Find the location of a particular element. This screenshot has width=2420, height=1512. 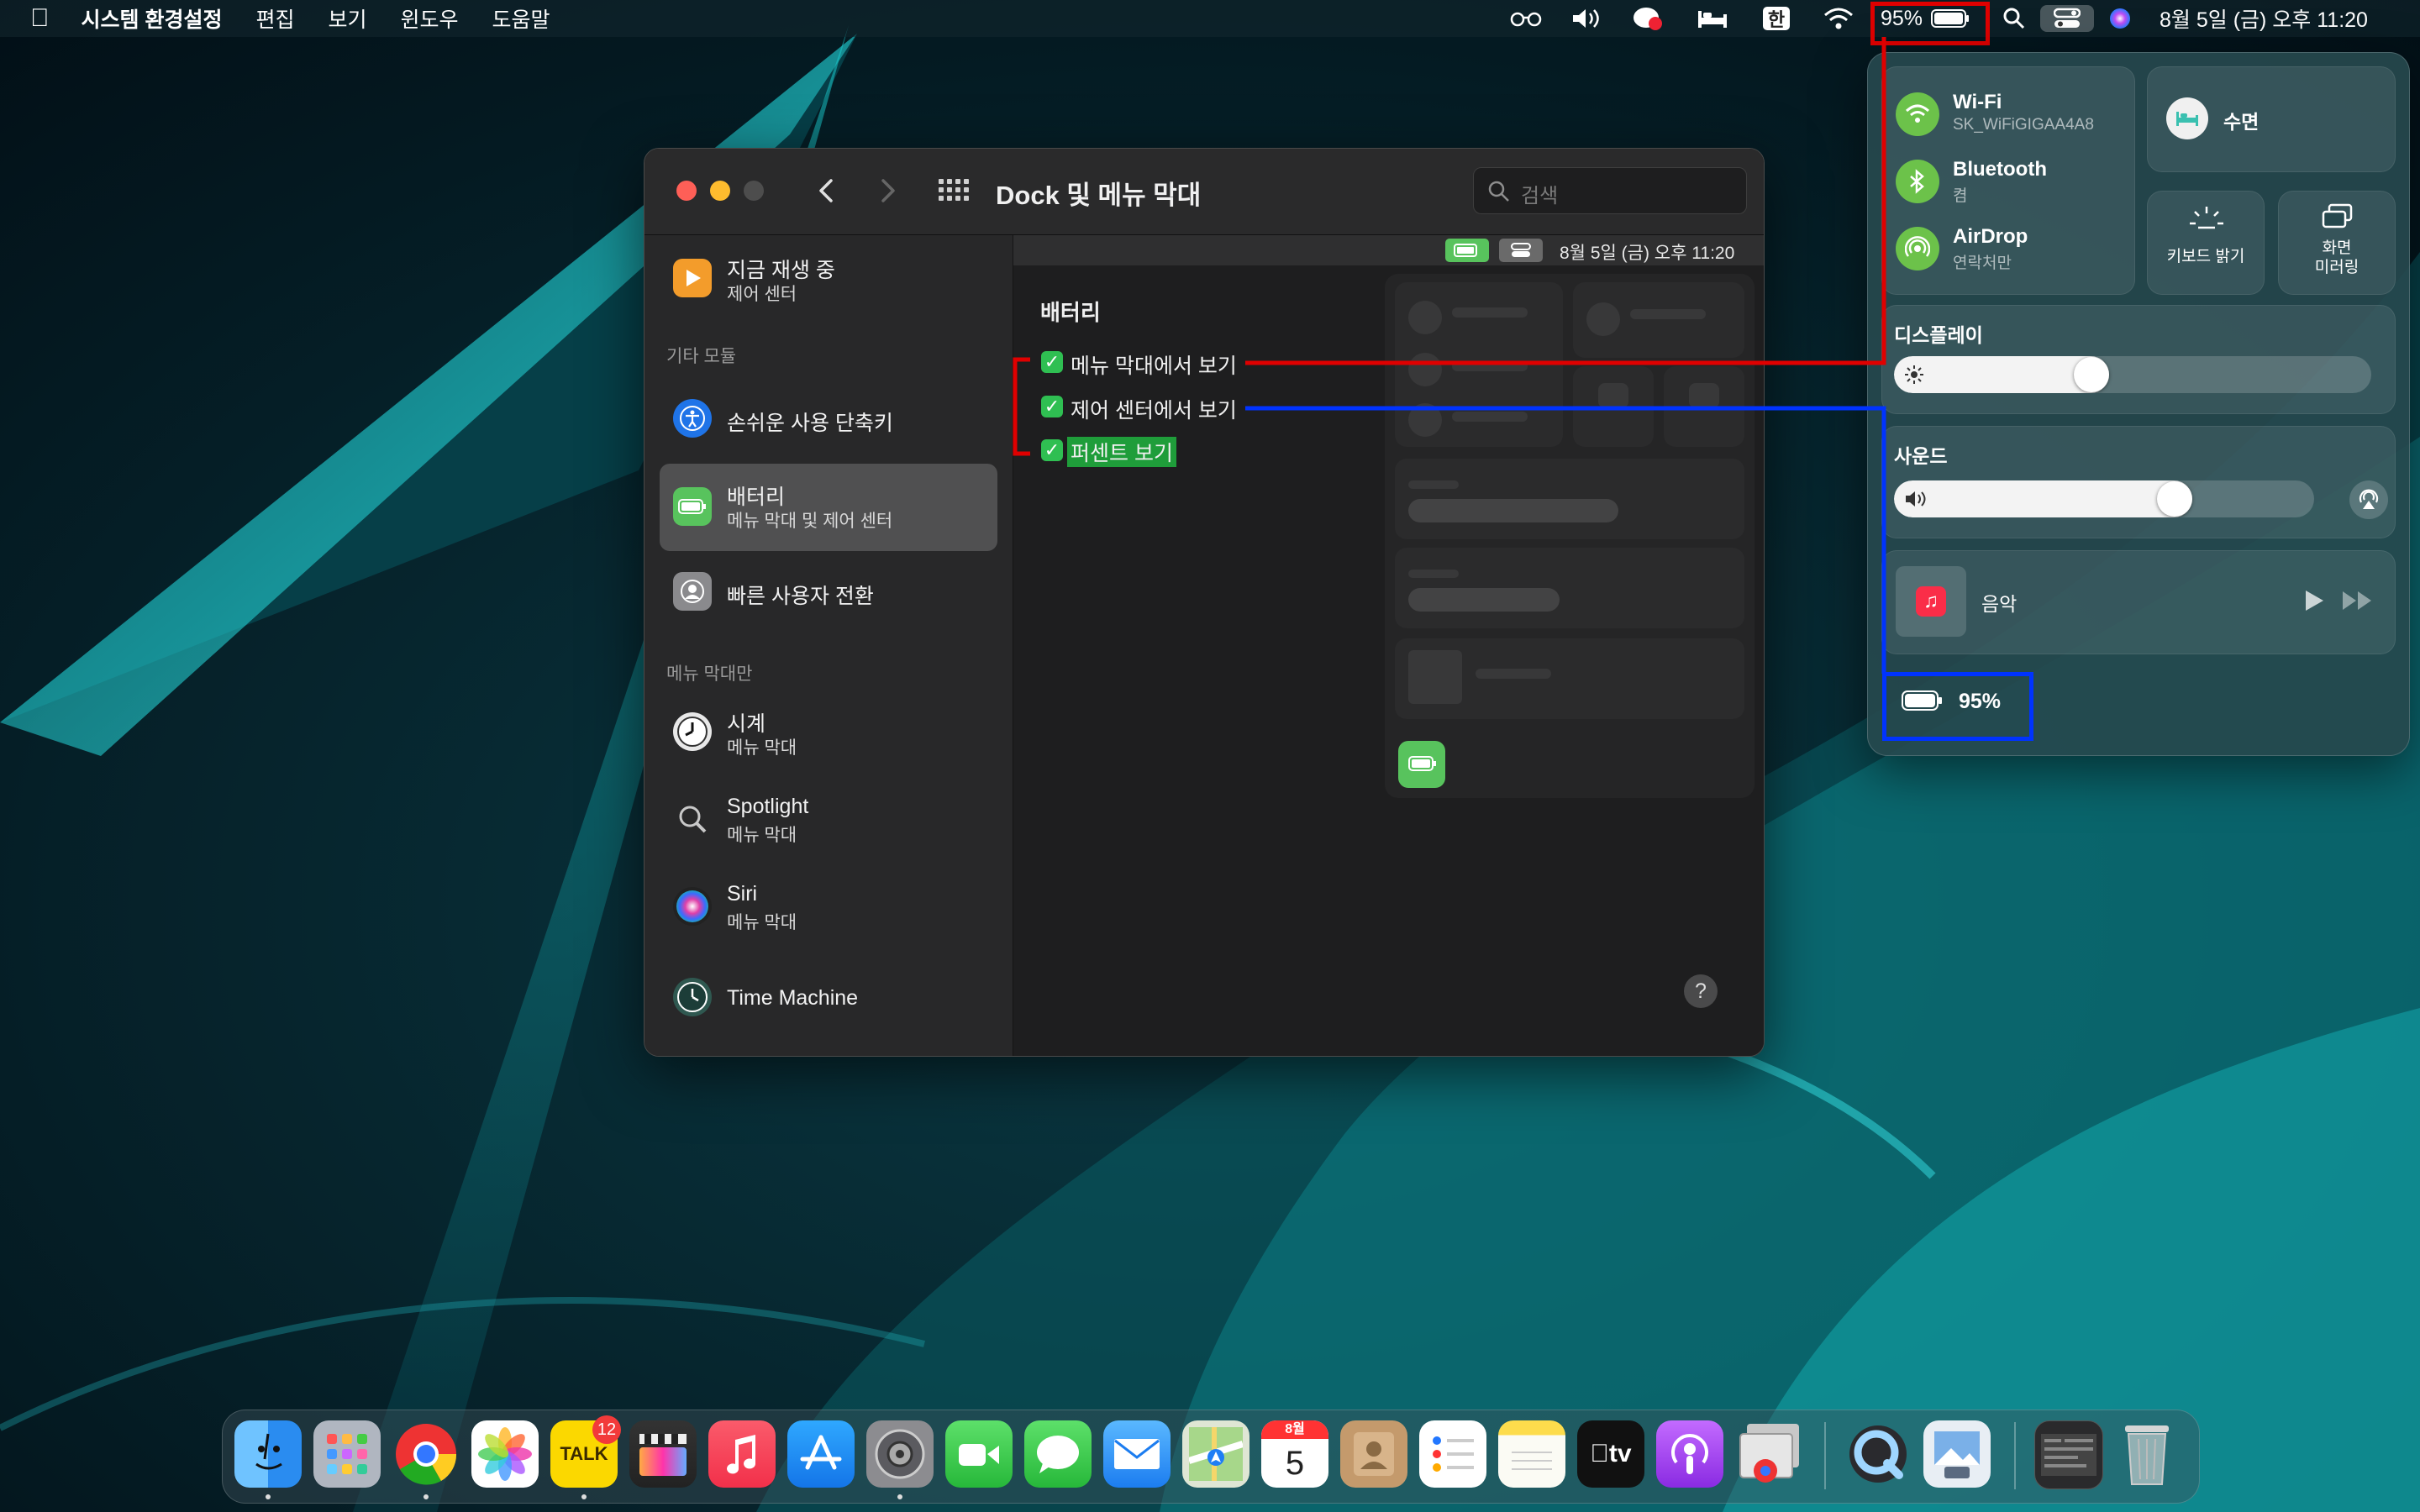

music-icon is located at coordinates (742, 1454).